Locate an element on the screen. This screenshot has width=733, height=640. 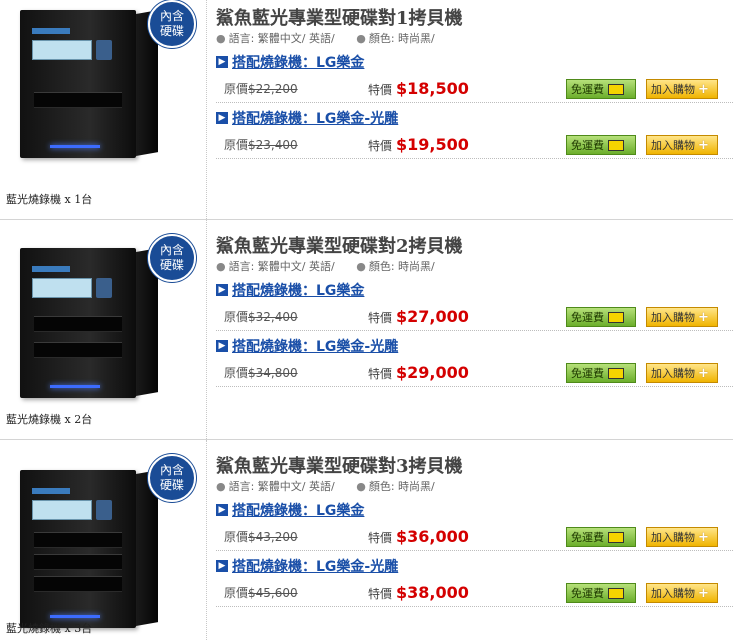
special-price: 特價 $19,500 is located at coordinates (418, 144).